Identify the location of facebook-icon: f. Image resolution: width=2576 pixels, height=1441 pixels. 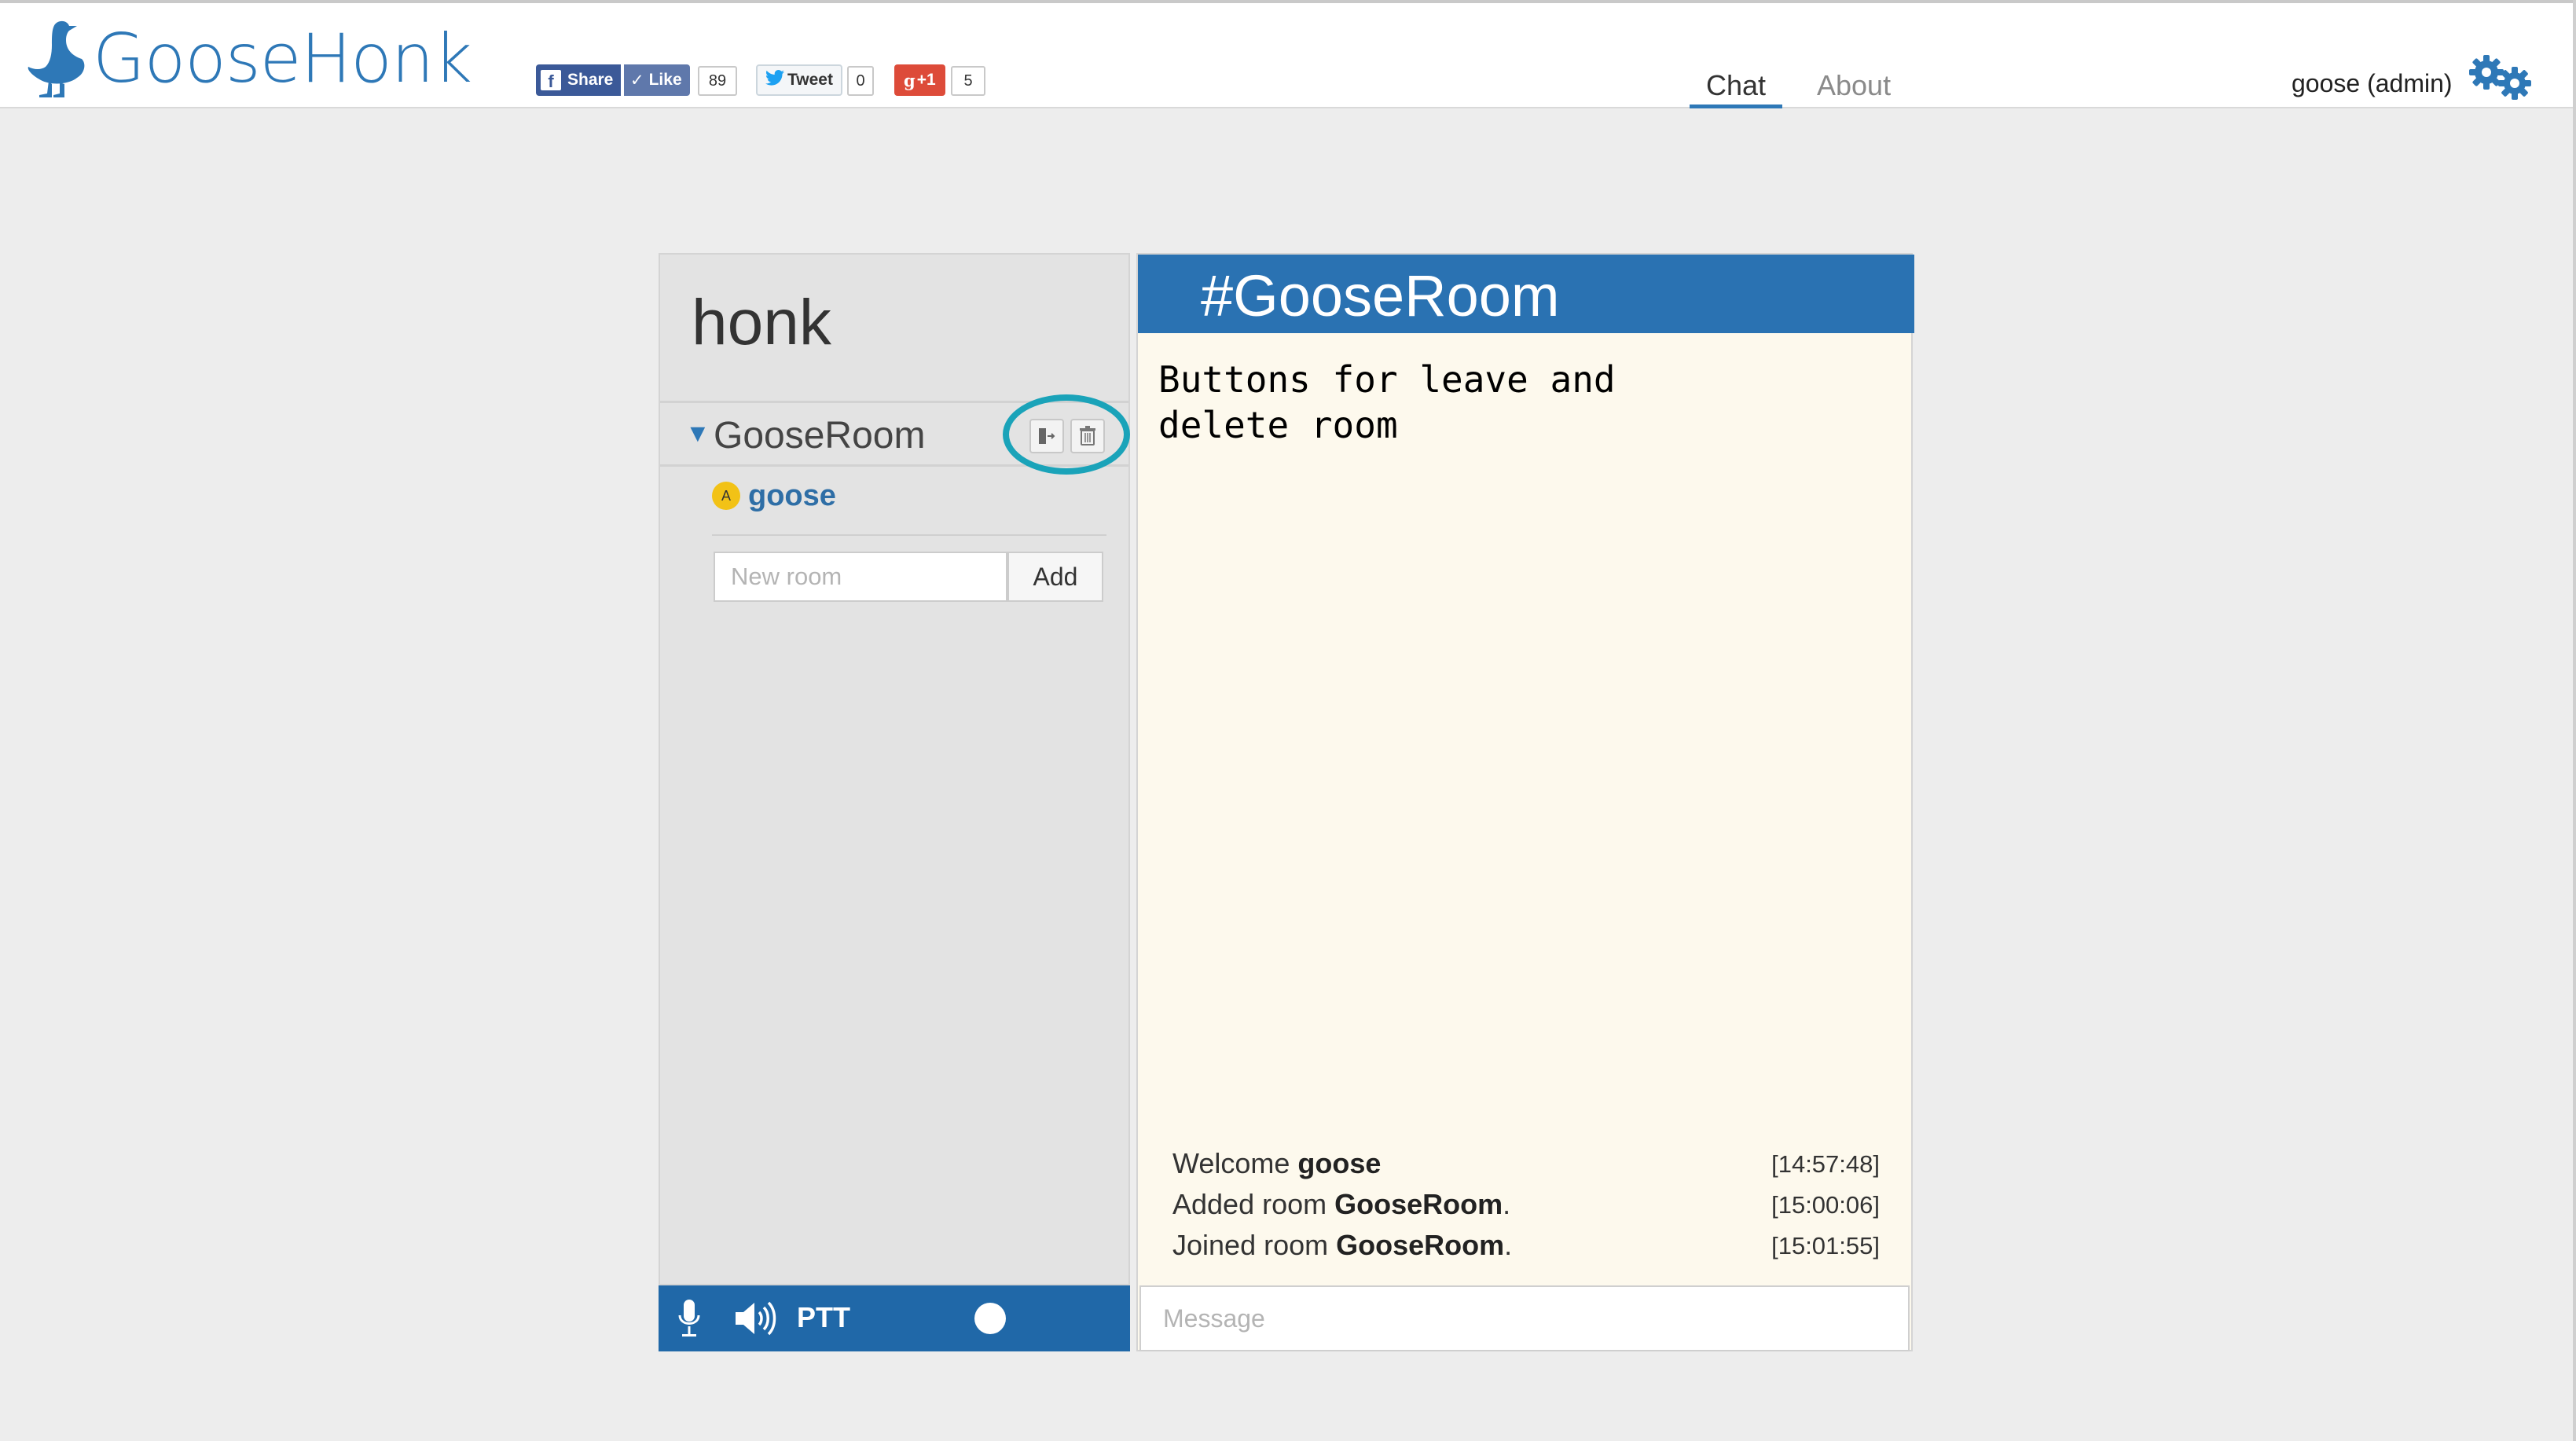
(551, 80).